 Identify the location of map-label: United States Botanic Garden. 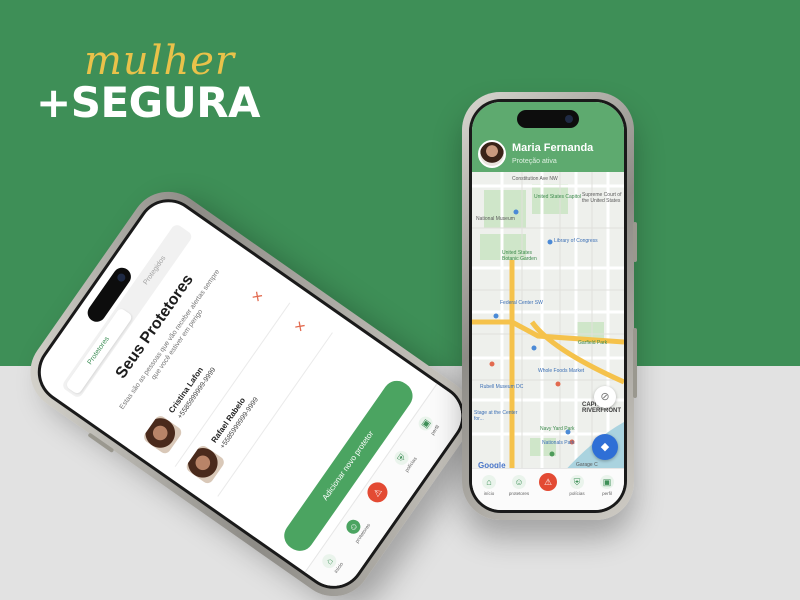
(519, 256).